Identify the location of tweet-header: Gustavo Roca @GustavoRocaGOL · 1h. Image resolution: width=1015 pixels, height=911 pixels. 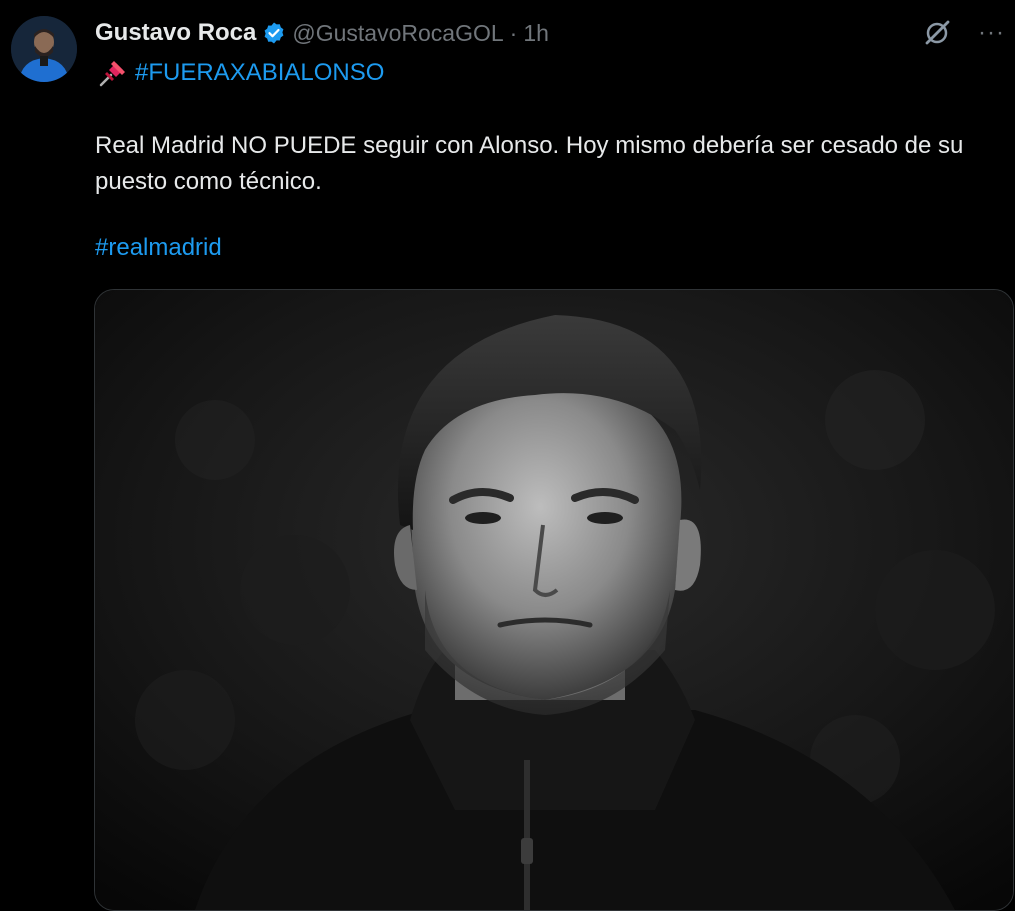
(322, 33).